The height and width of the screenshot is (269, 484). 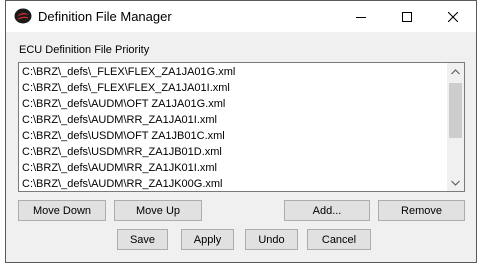 I want to click on ecu-priority-label: ECU Definition File Priority, so click(x=84, y=50).